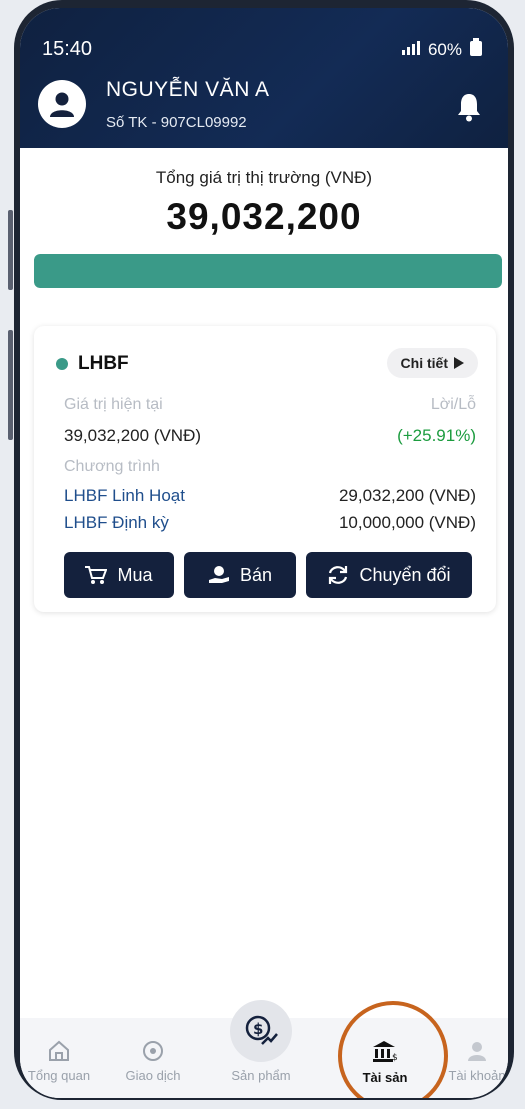 This screenshot has width=525, height=1109. I want to click on money-growth-icon: $, so click(261, 1030).